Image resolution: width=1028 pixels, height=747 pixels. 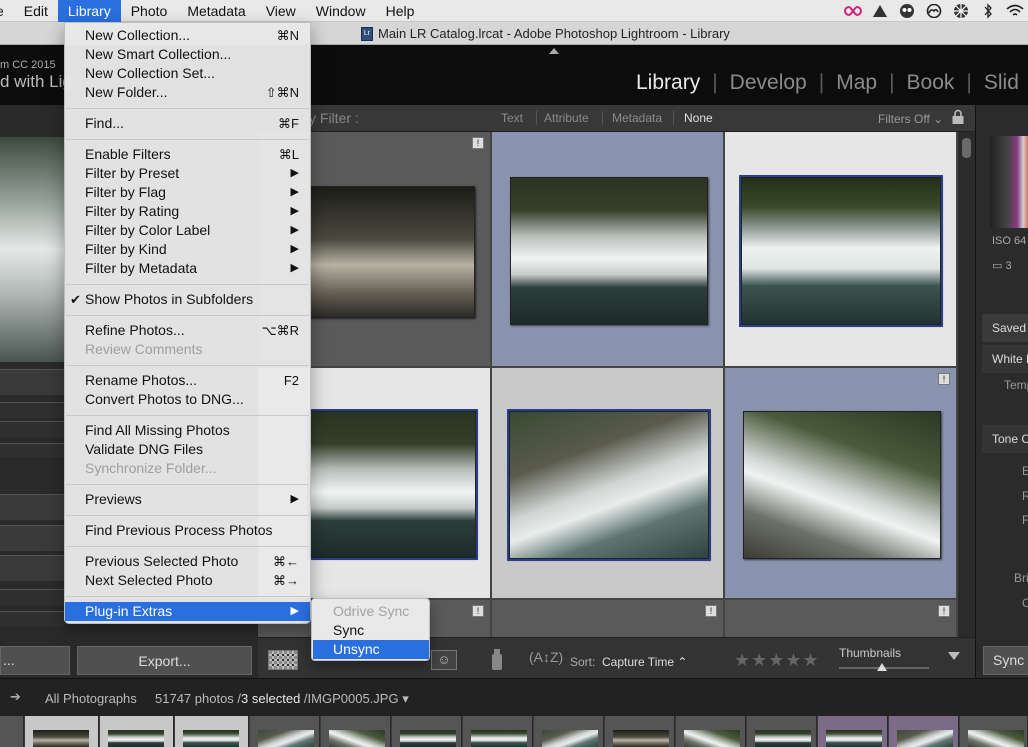 What do you see at coordinates (187, 230) in the screenshot?
I see `menu-item-filter-by-color-label: Filter by Color Label ▶` at bounding box center [187, 230].